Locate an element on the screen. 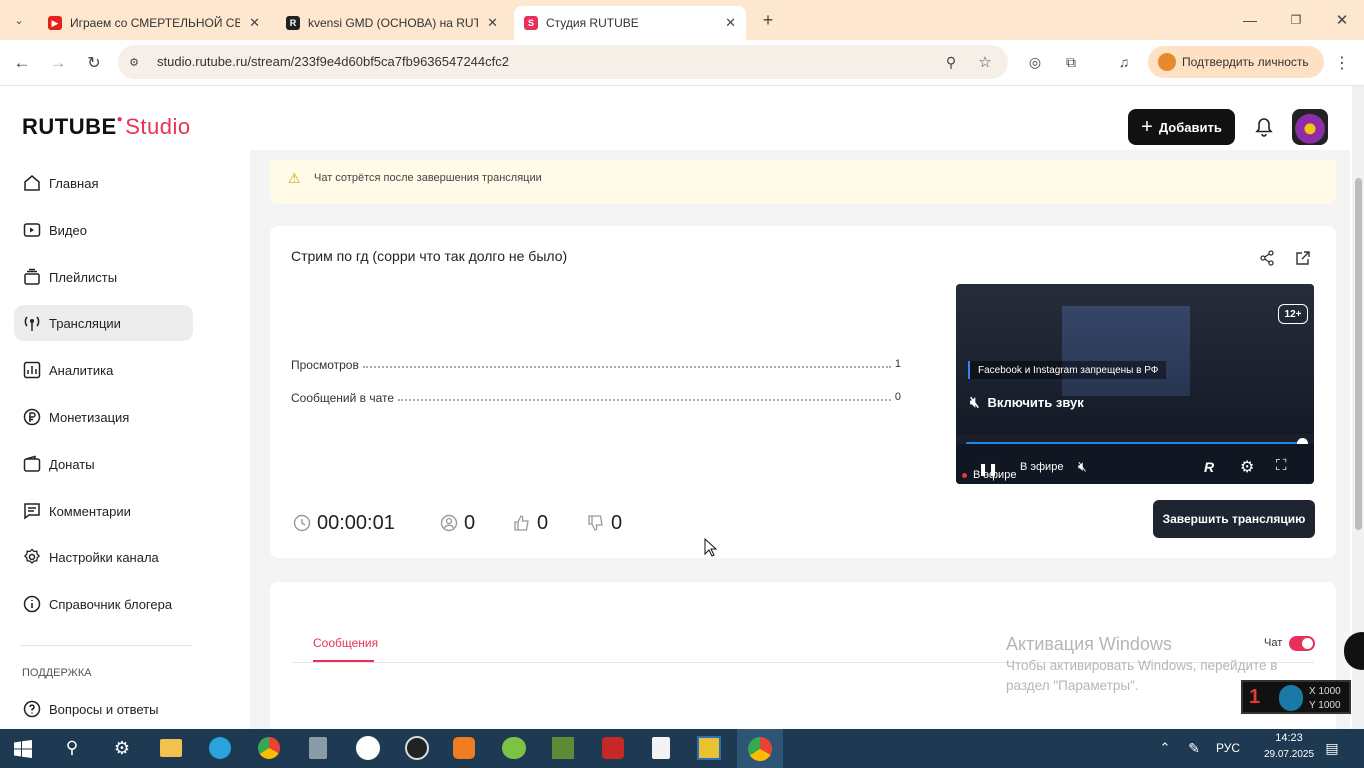 The image size is (1364, 768). tab-search-icon: ⌄ is located at coordinates (19, 20).